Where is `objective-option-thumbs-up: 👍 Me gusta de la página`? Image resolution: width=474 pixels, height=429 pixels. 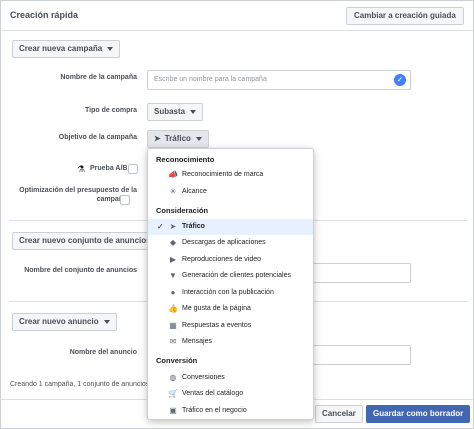 objective-option-thumbs-up: 👍 Me gusta de la página is located at coordinates (230, 309).